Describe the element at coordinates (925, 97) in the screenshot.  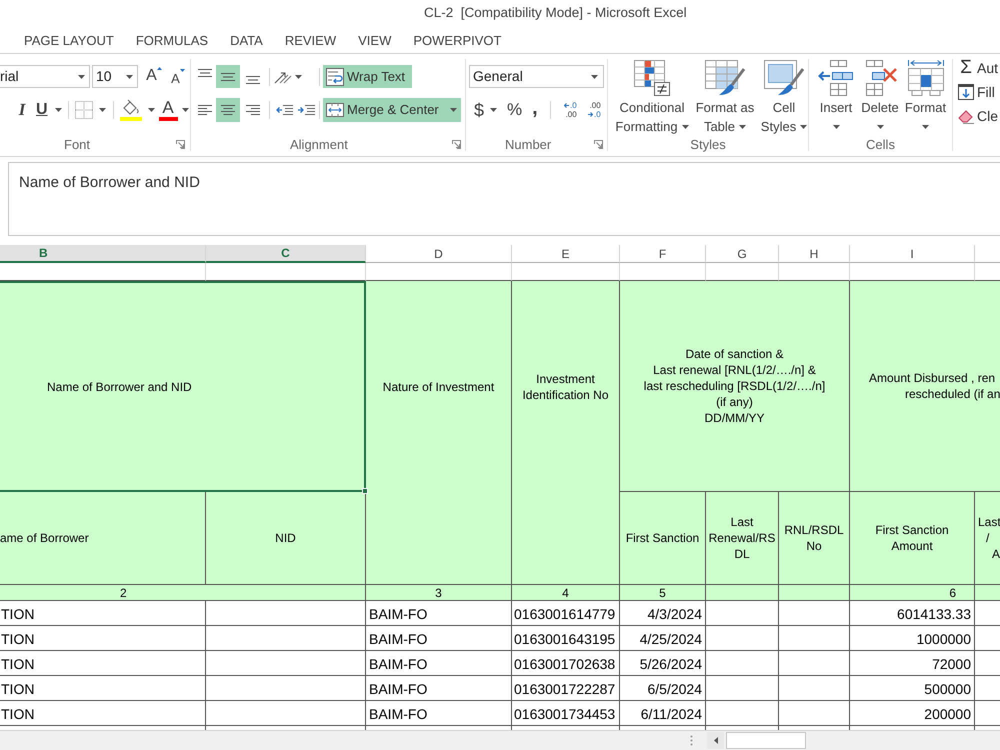
I see `format-cells-button: Format` at that location.